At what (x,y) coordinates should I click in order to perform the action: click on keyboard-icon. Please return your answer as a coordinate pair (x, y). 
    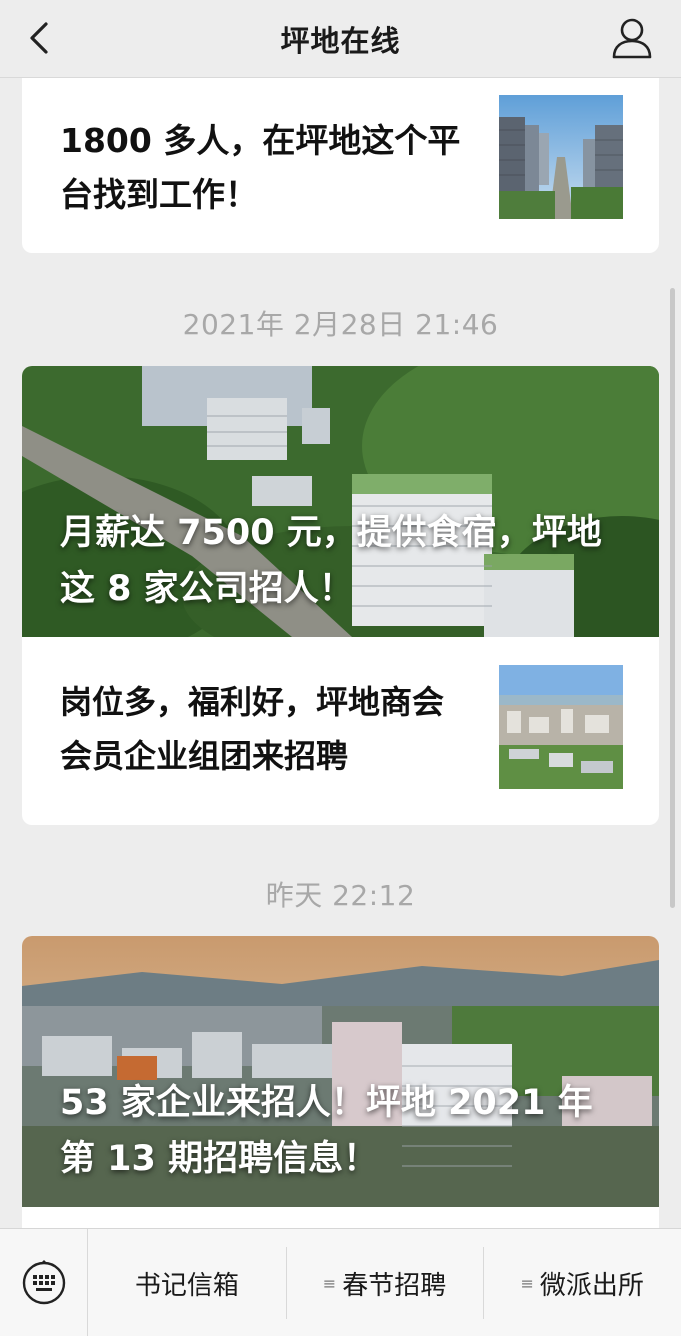
    Looking at the image, I should click on (43, 1282).